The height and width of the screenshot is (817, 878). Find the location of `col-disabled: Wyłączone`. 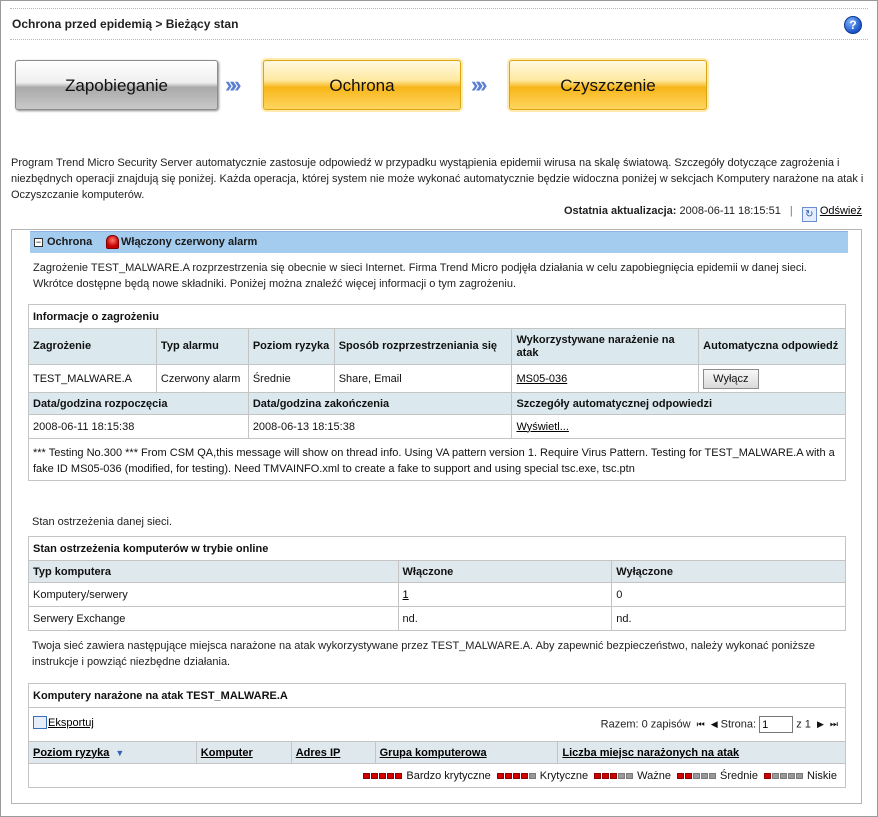

col-disabled: Wyłączone is located at coordinates (728, 571).